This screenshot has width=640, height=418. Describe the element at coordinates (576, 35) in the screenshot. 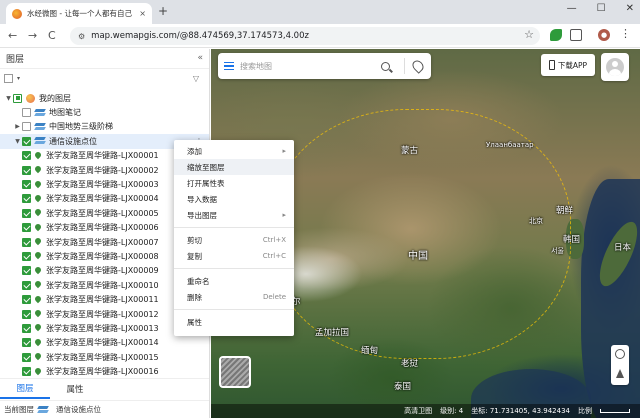

I see `extensions-puzzle-icon` at that location.